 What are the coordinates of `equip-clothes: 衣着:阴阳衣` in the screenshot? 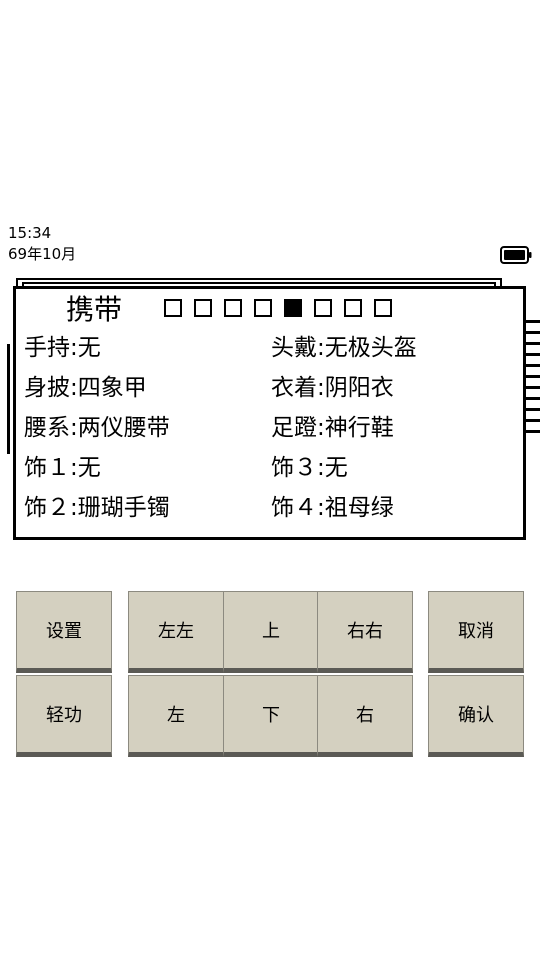 It's located at (332, 388).